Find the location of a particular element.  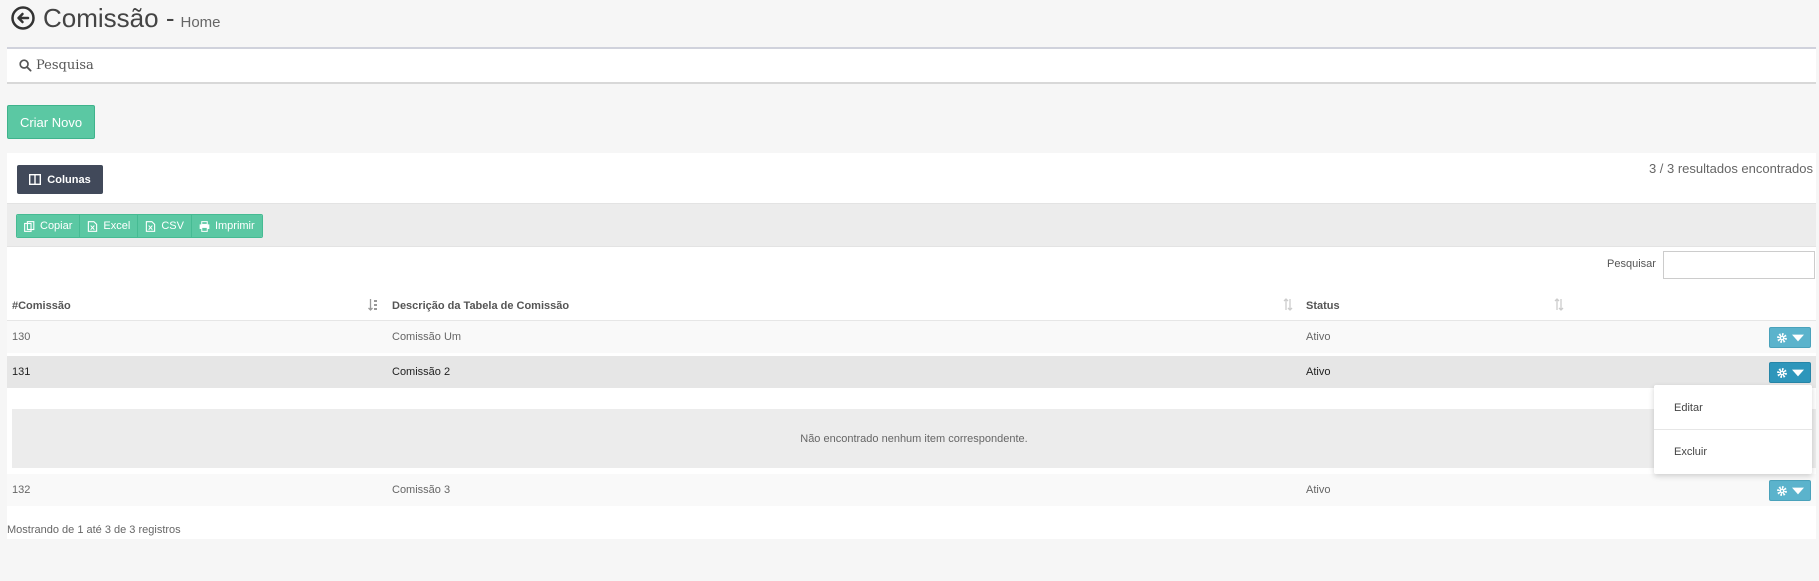

column-header-description: Descrição da Tabela de Comissão is located at coordinates (480, 306).